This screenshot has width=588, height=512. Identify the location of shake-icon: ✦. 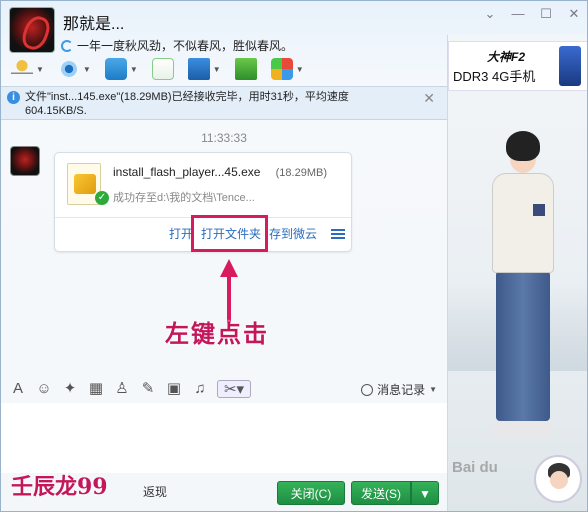
(70, 389).